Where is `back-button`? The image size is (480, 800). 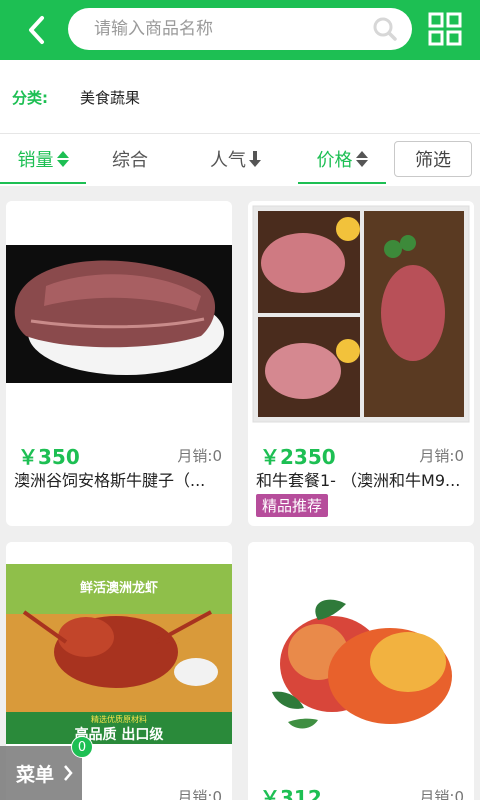
back-button is located at coordinates (36, 30).